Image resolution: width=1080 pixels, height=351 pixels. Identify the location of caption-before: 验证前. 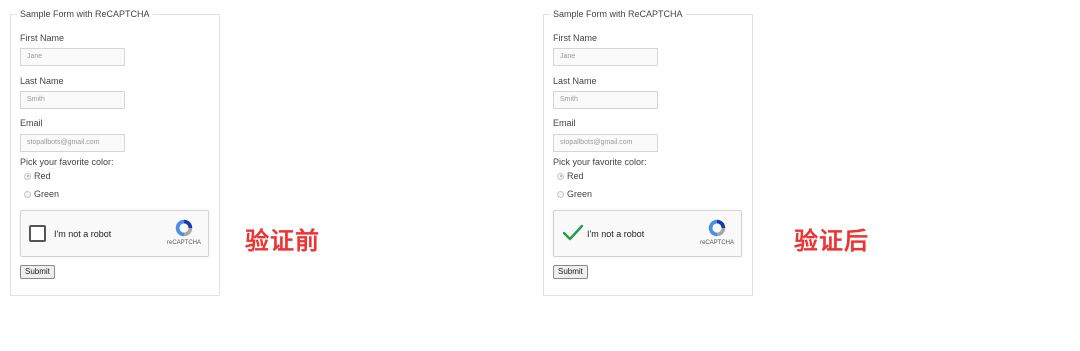
(282, 241).